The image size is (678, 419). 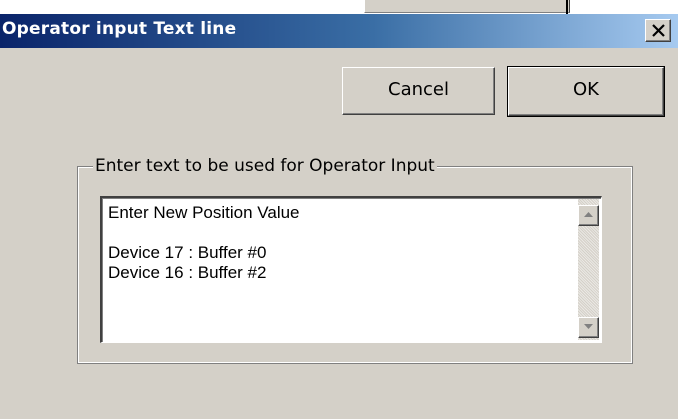 I want to click on text-line: Device 17 : Buffer #0, so click(x=187, y=252).